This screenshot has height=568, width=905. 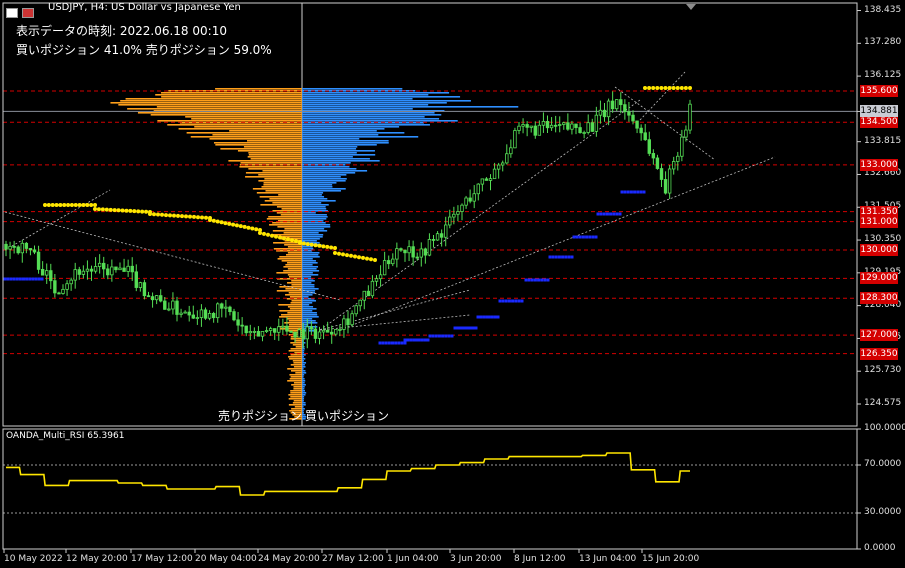 I want to click on rsi-axis-label: 70.0000, so click(x=883, y=464).